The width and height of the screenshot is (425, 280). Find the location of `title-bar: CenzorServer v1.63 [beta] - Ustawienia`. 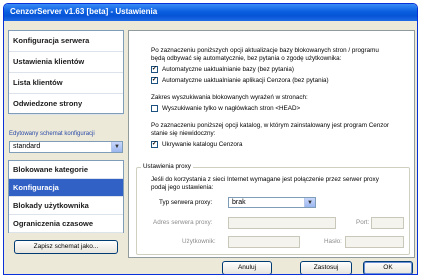

title-bar: CenzorServer v1.63 [beta] - Ustawienia is located at coordinates (210, 12).